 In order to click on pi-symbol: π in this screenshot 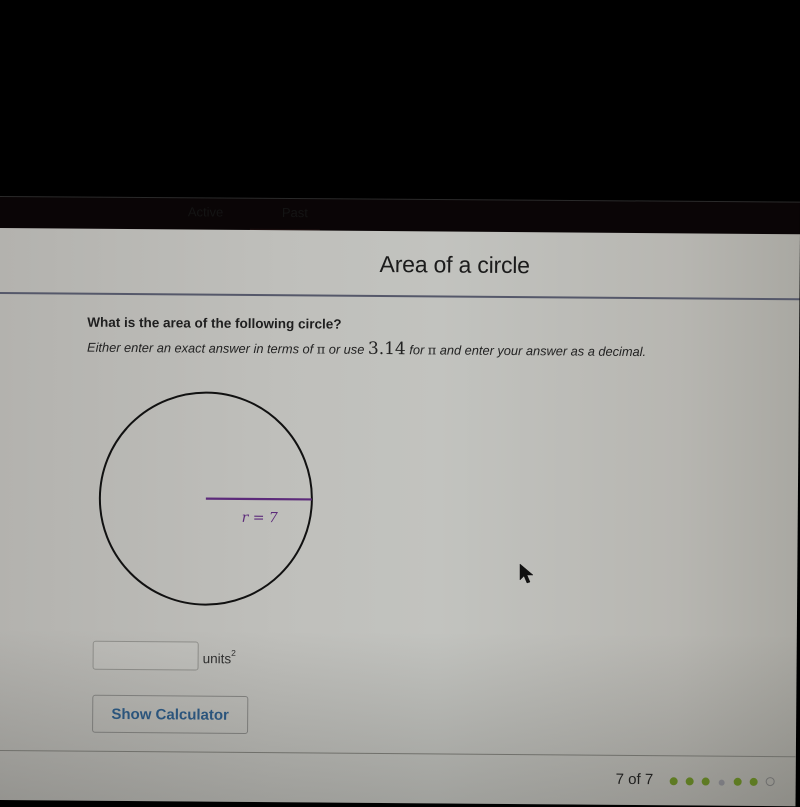, I will do `click(321, 350)`.